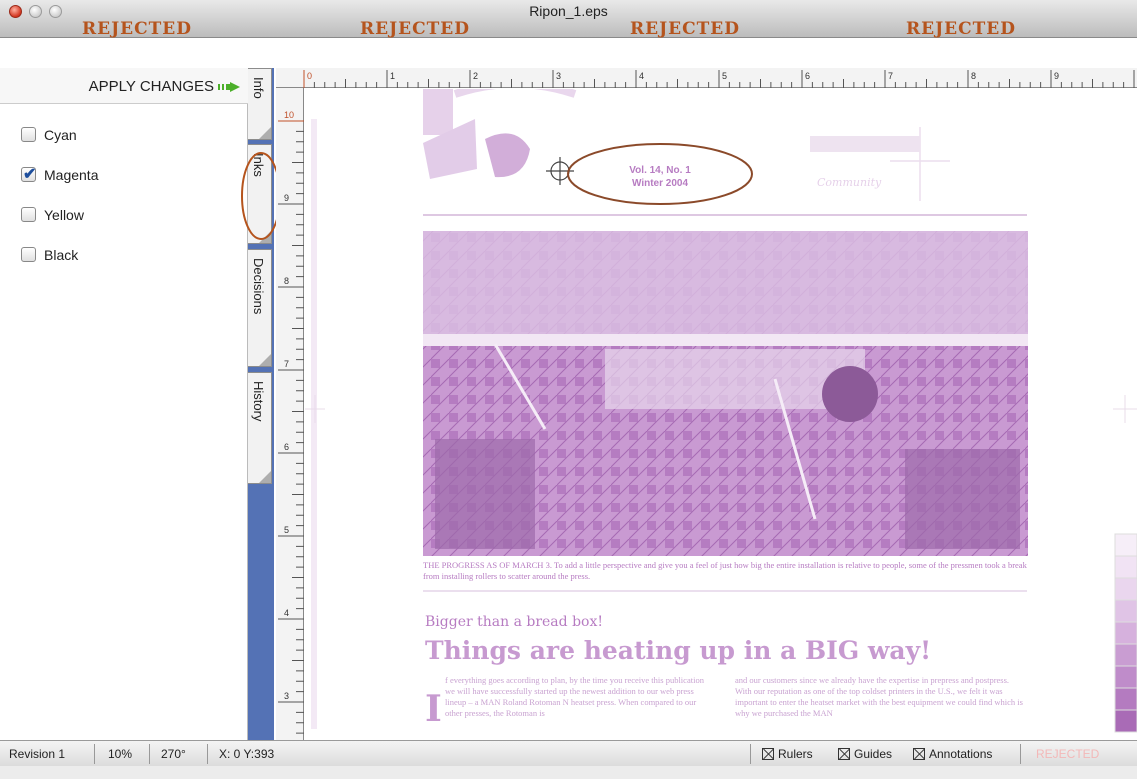  I want to click on margin-slug, so click(314, 424).